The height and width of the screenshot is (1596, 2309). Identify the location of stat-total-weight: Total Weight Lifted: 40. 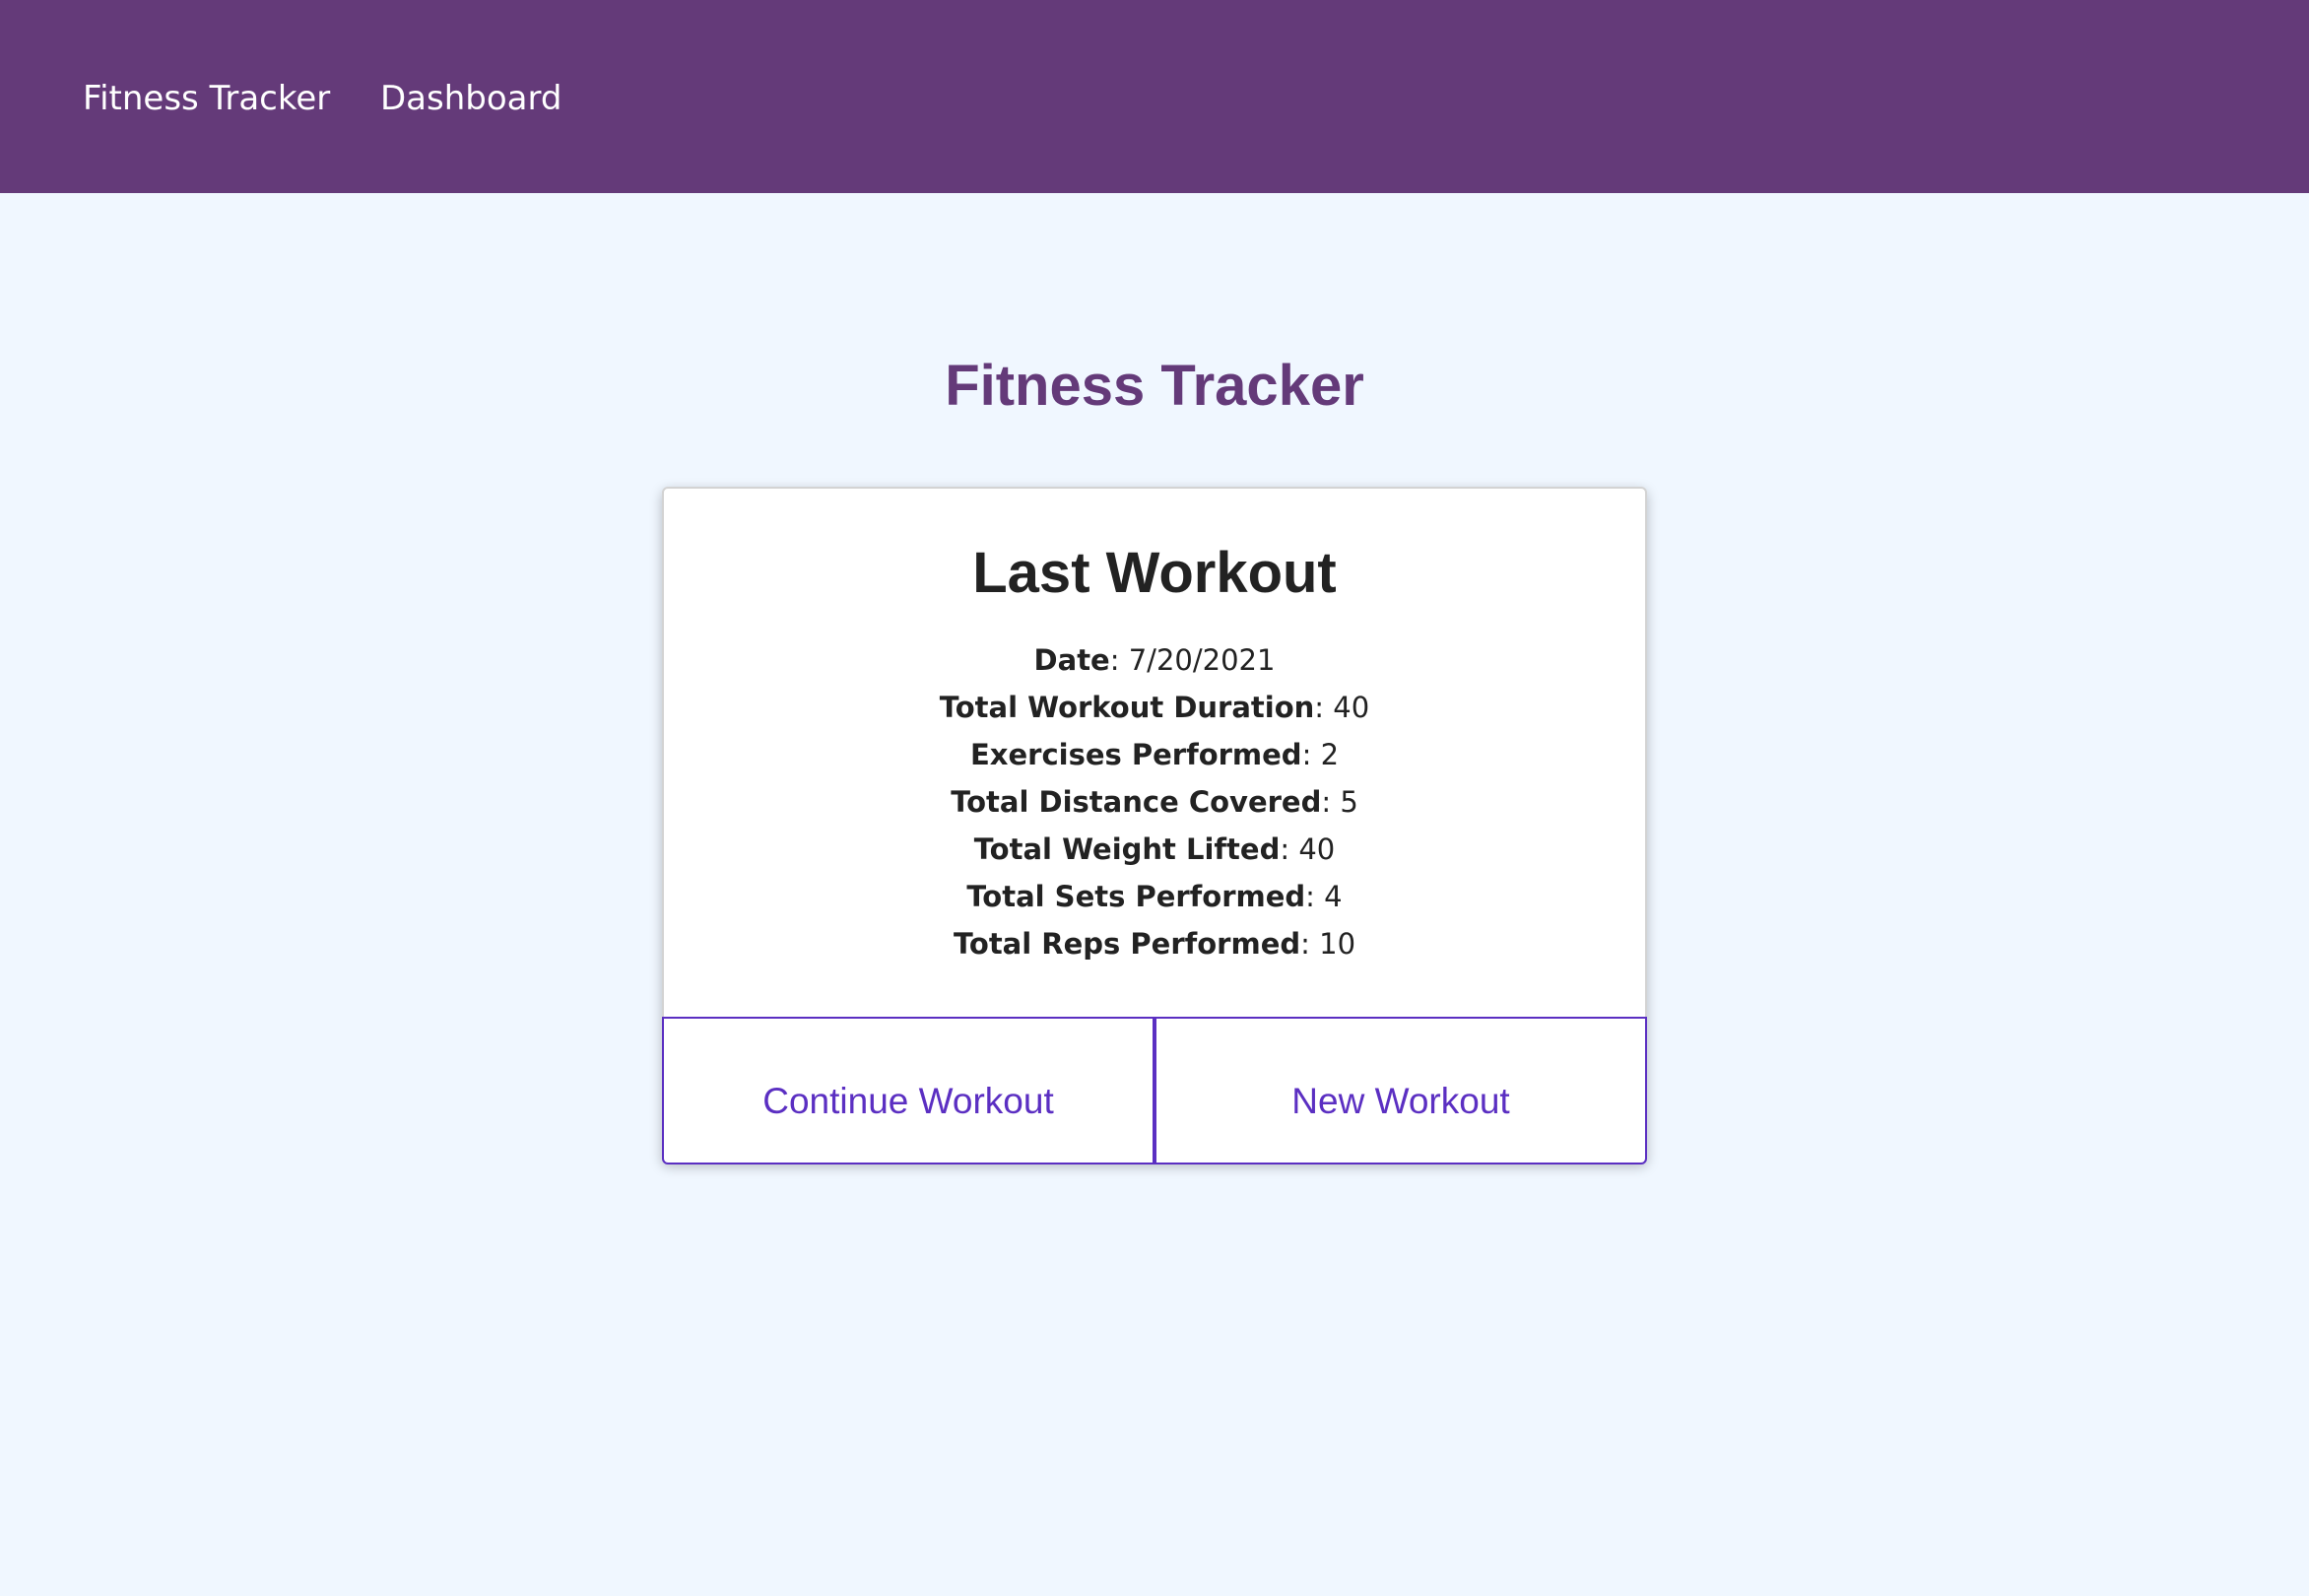
(1154, 850).